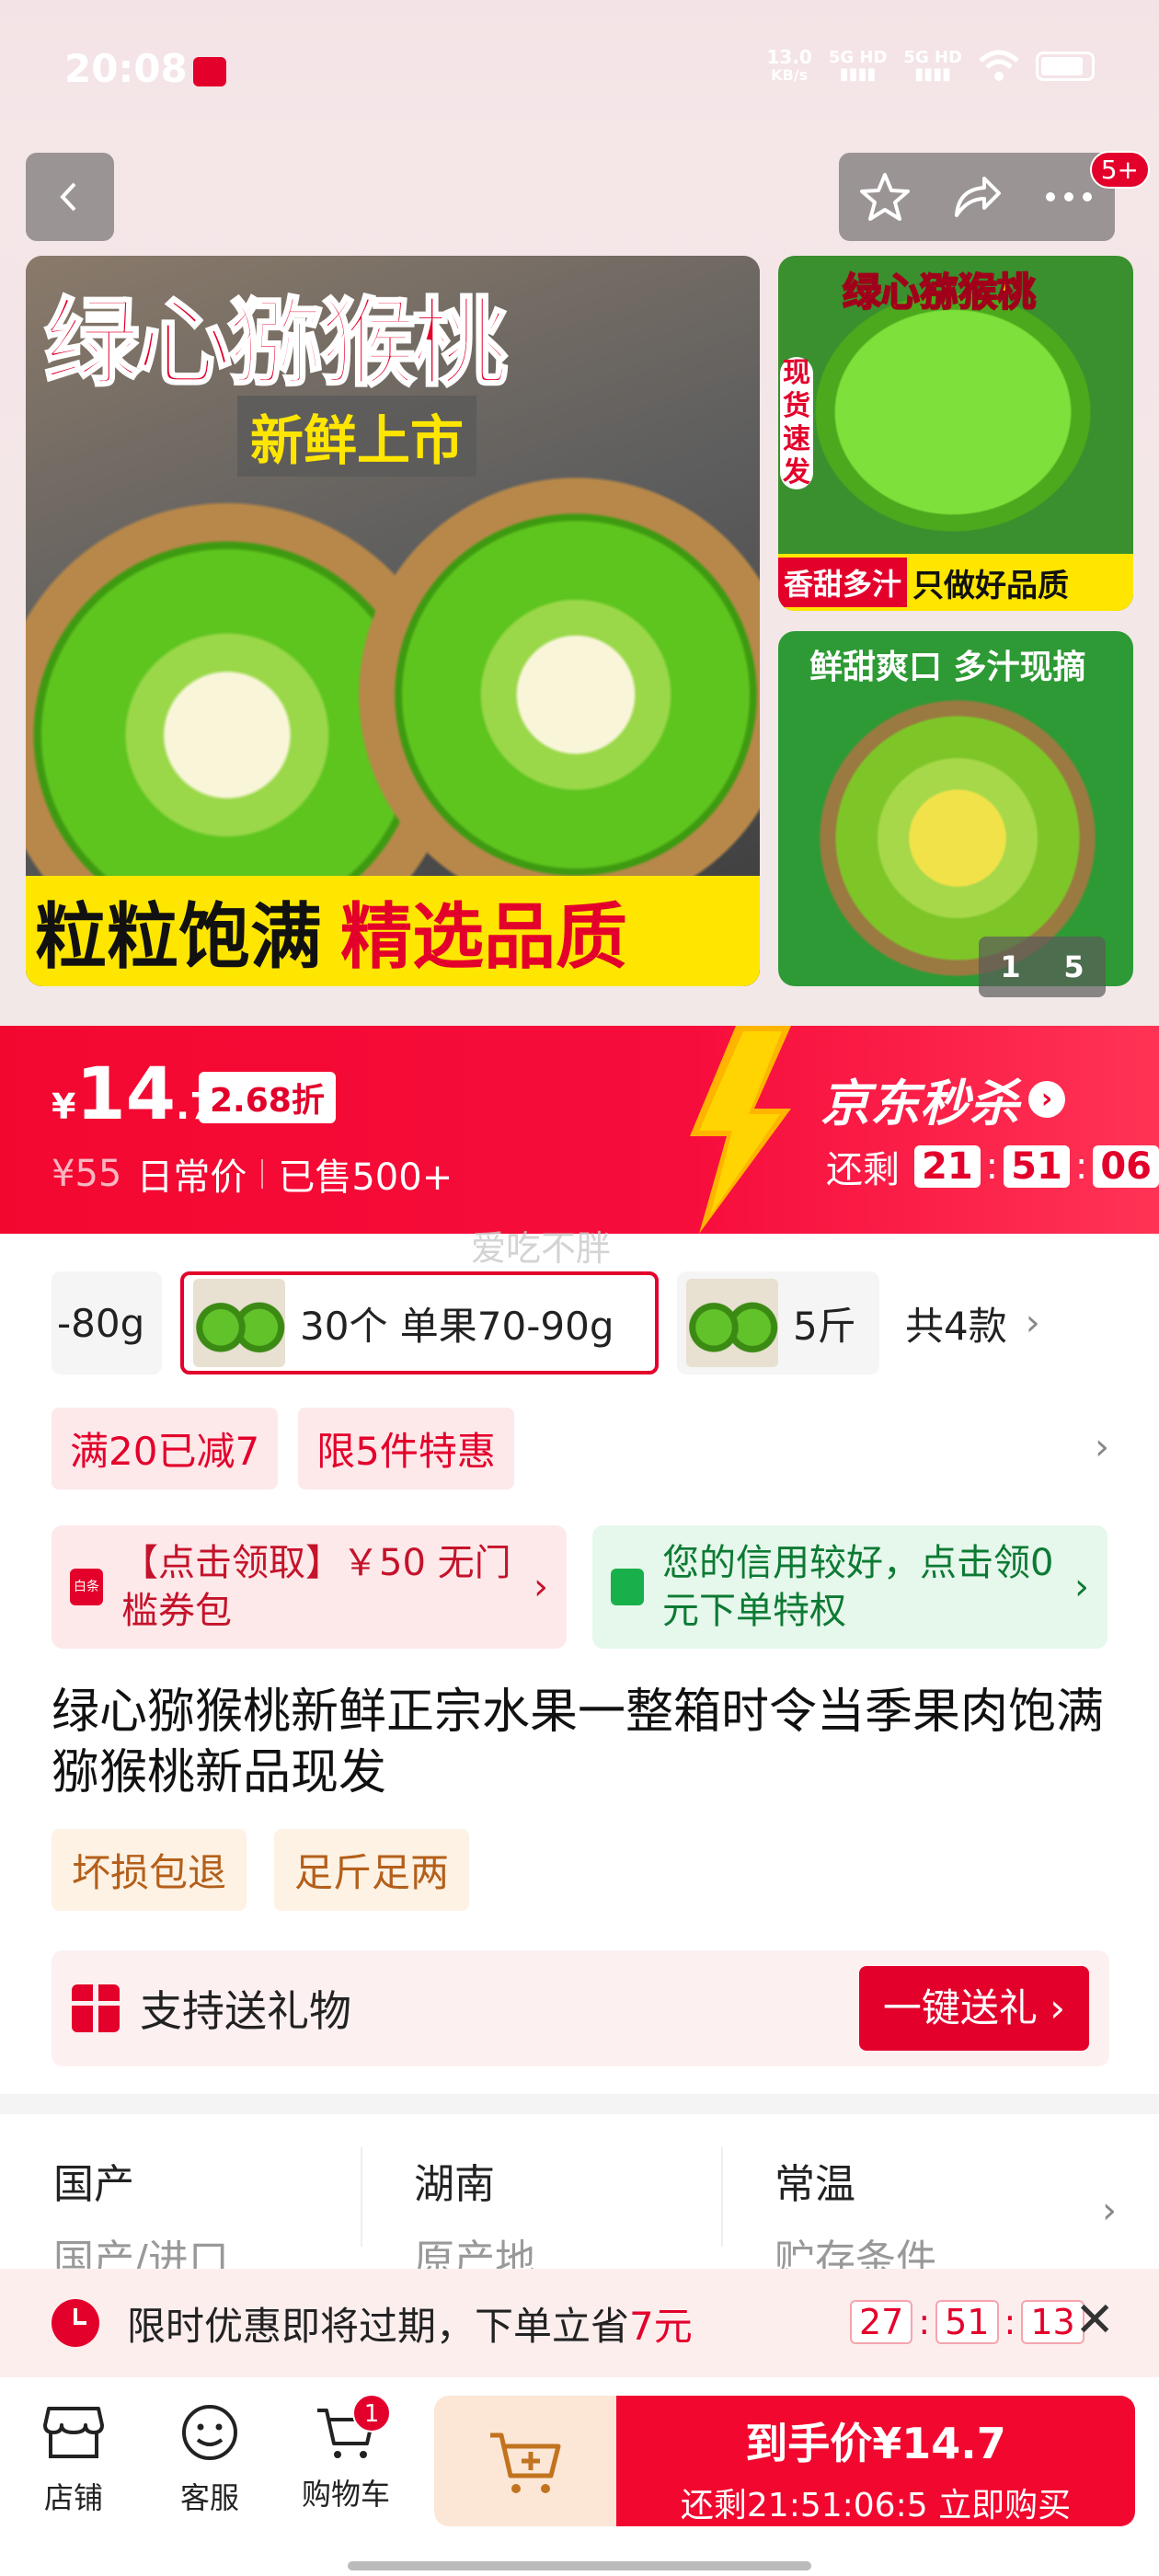 The height and width of the screenshot is (2576, 1159). What do you see at coordinates (126, 68) in the screenshot?
I see `status-time: 20:08` at bounding box center [126, 68].